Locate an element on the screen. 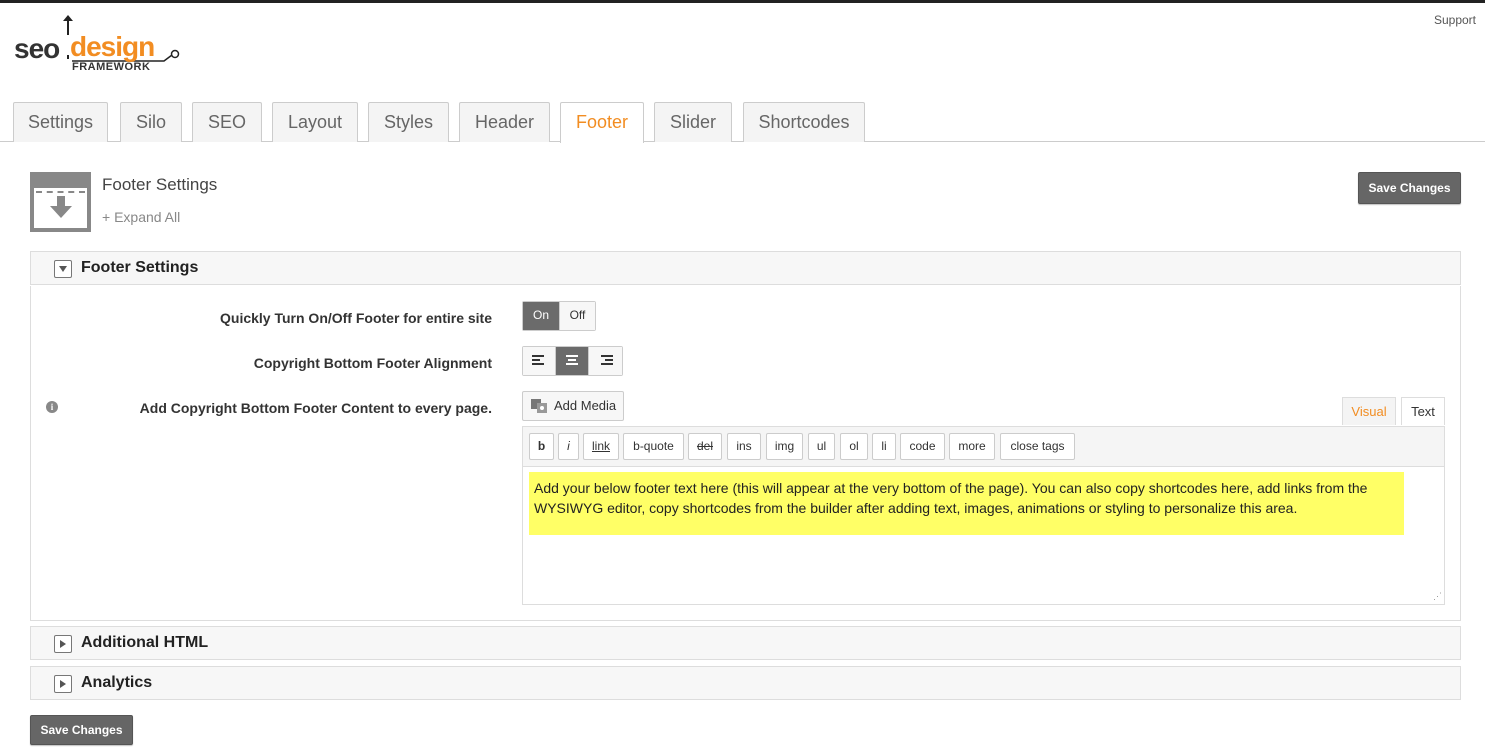 The width and height of the screenshot is (1485, 753). logo: seo design FRAMEWORK is located at coordinates (99, 46).